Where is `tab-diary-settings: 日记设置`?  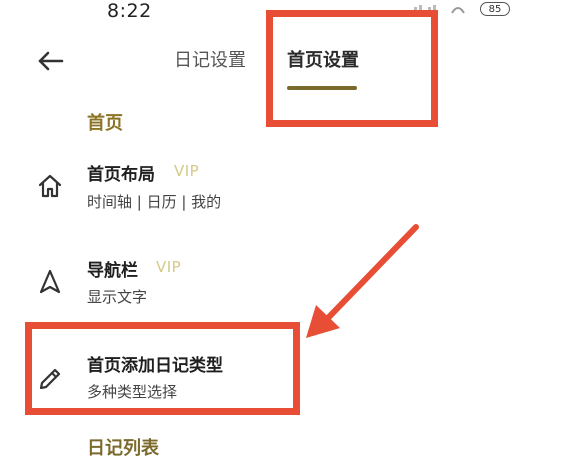
tab-diary-settings: 日记设置 is located at coordinates (210, 59).